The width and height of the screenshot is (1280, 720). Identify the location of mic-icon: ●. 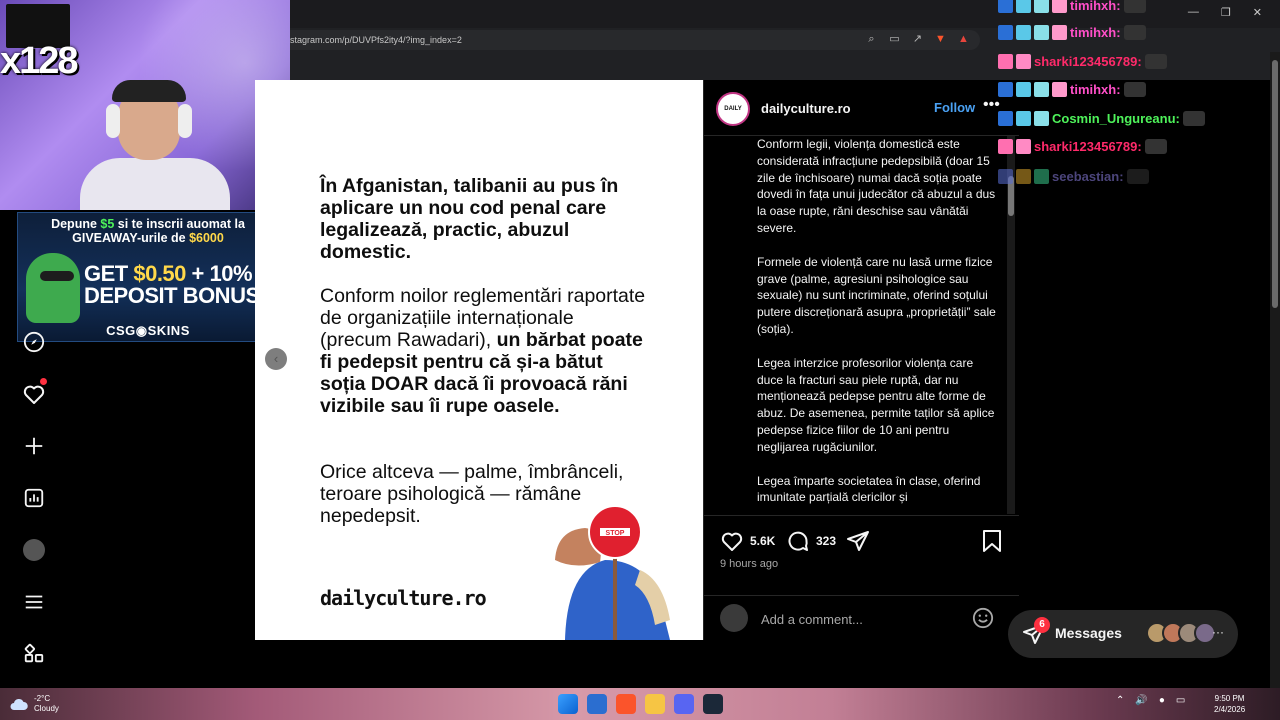
(1162, 700).